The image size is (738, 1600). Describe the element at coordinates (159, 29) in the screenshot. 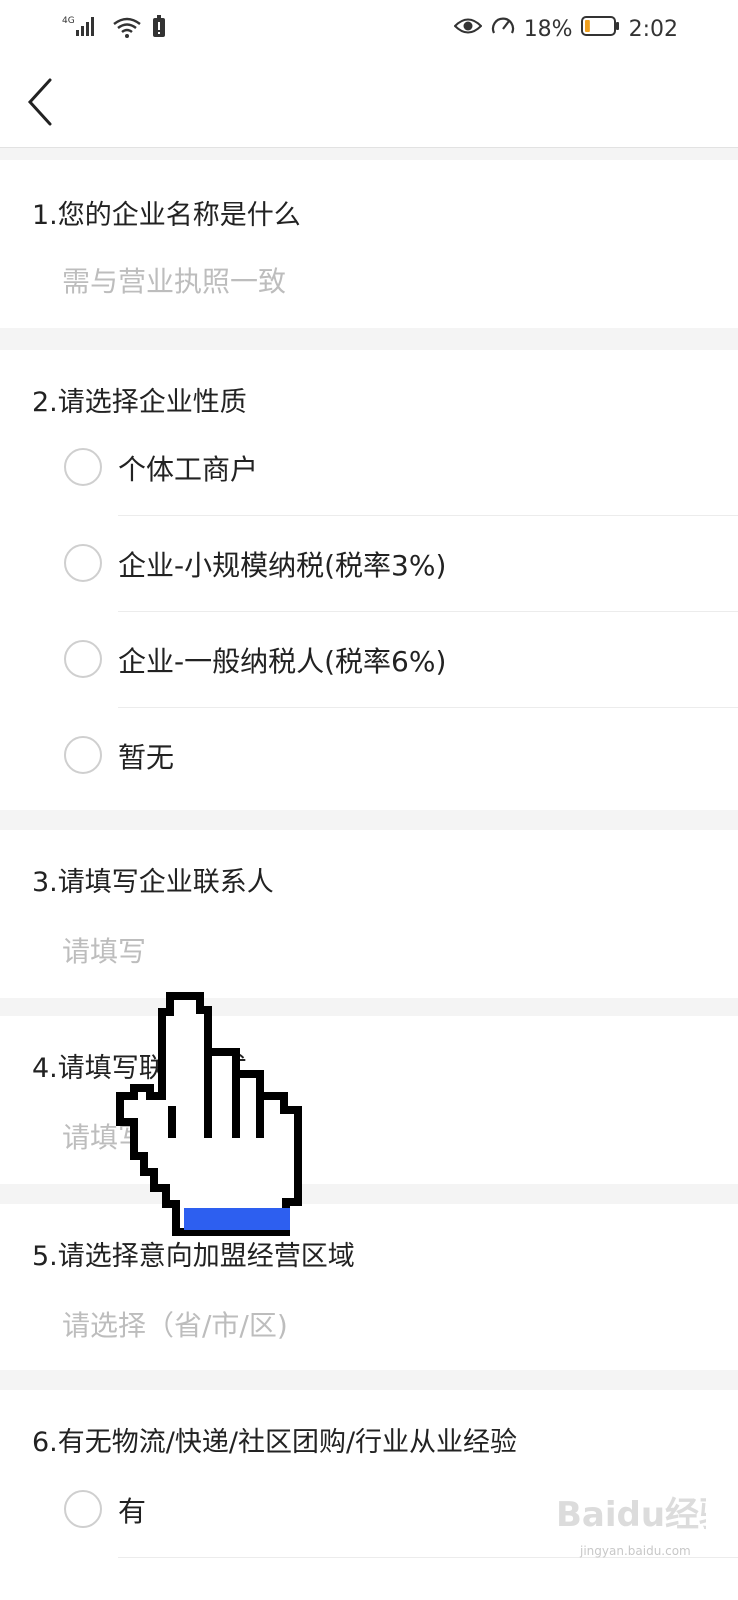

I see `notification-icon` at that location.